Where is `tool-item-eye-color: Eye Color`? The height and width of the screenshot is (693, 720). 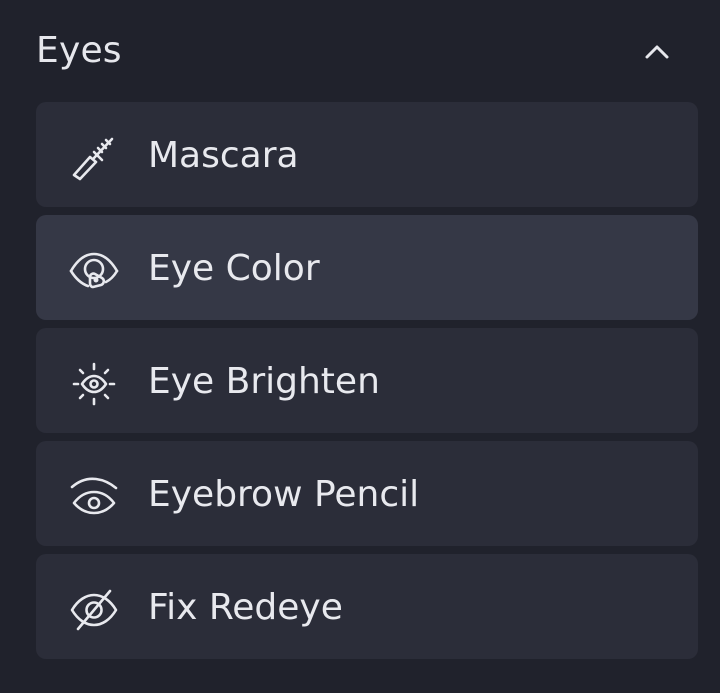 tool-item-eye-color: Eye Color is located at coordinates (367, 267).